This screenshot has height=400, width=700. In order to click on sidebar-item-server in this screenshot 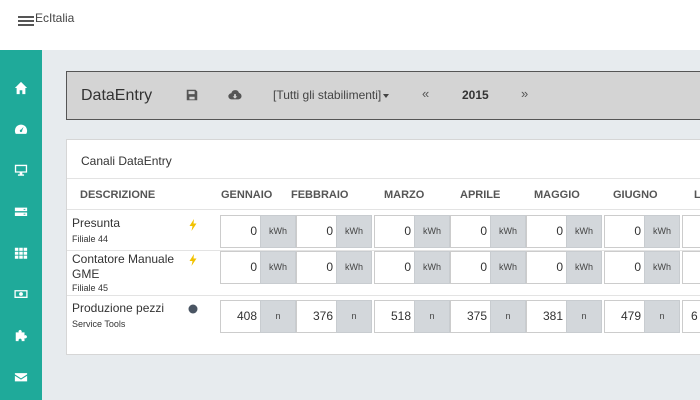, I will do `click(21, 212)`.